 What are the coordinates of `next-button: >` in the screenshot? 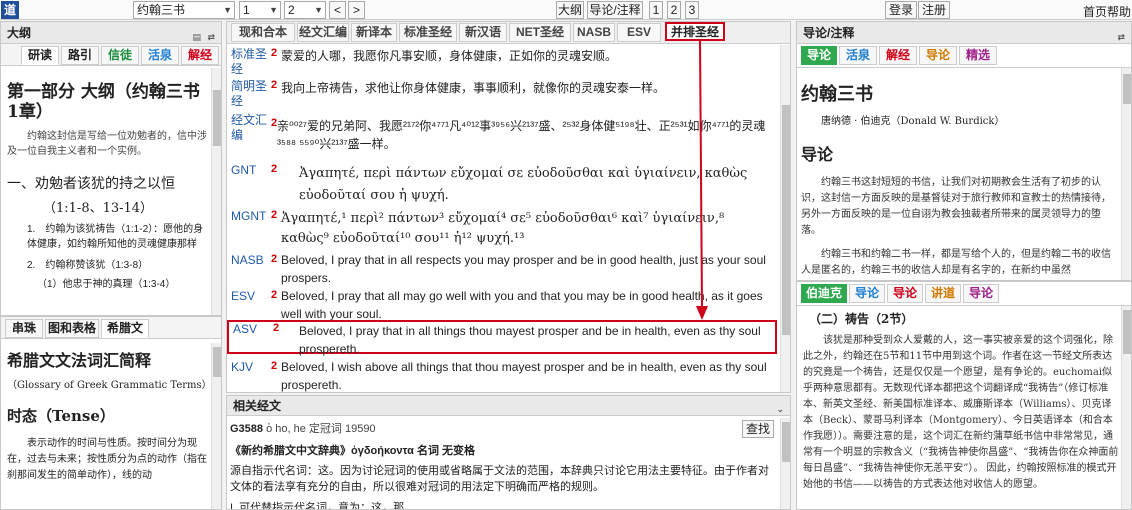 It's located at (356, 10).